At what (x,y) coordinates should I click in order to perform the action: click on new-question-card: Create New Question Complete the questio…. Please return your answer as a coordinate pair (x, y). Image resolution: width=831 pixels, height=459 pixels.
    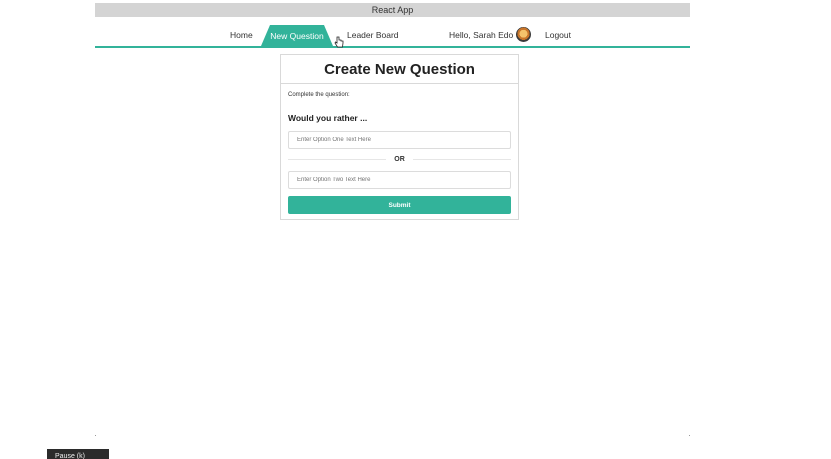
    Looking at the image, I should click on (399, 137).